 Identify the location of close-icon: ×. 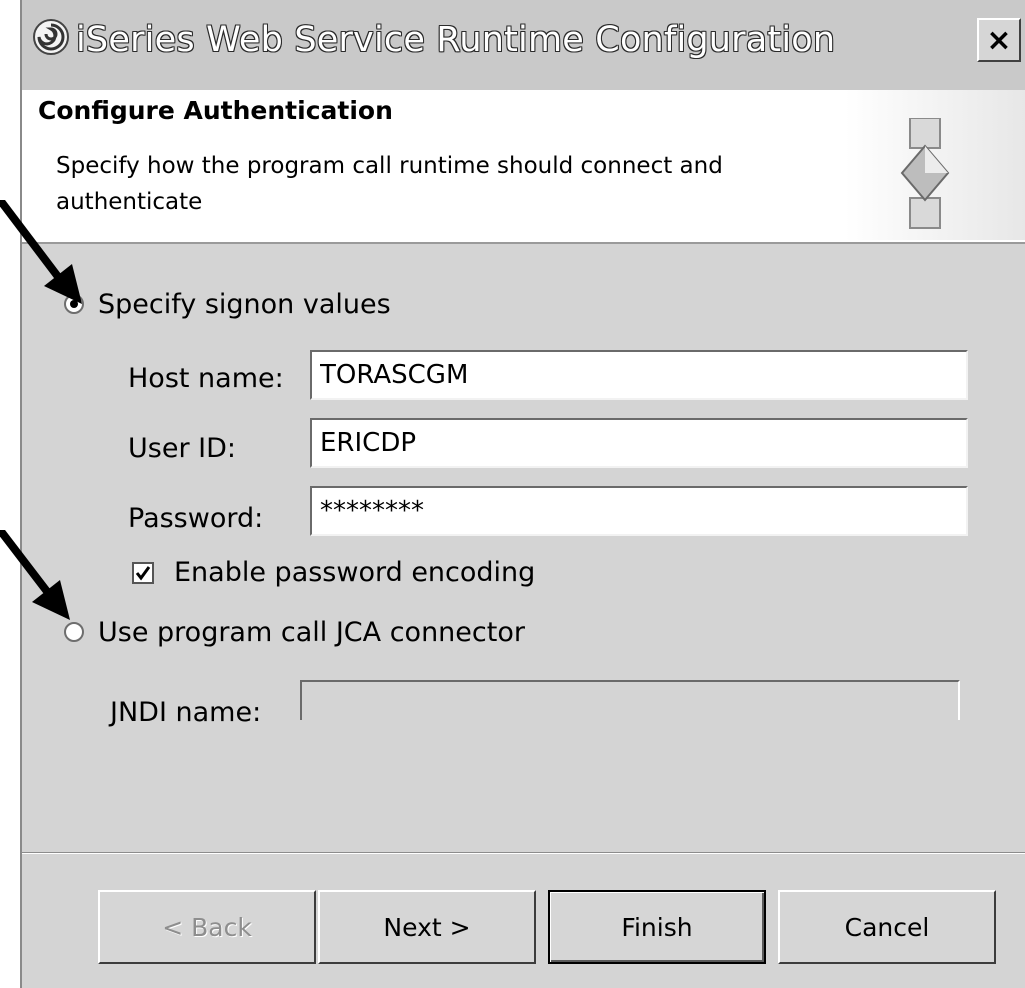
(999, 40).